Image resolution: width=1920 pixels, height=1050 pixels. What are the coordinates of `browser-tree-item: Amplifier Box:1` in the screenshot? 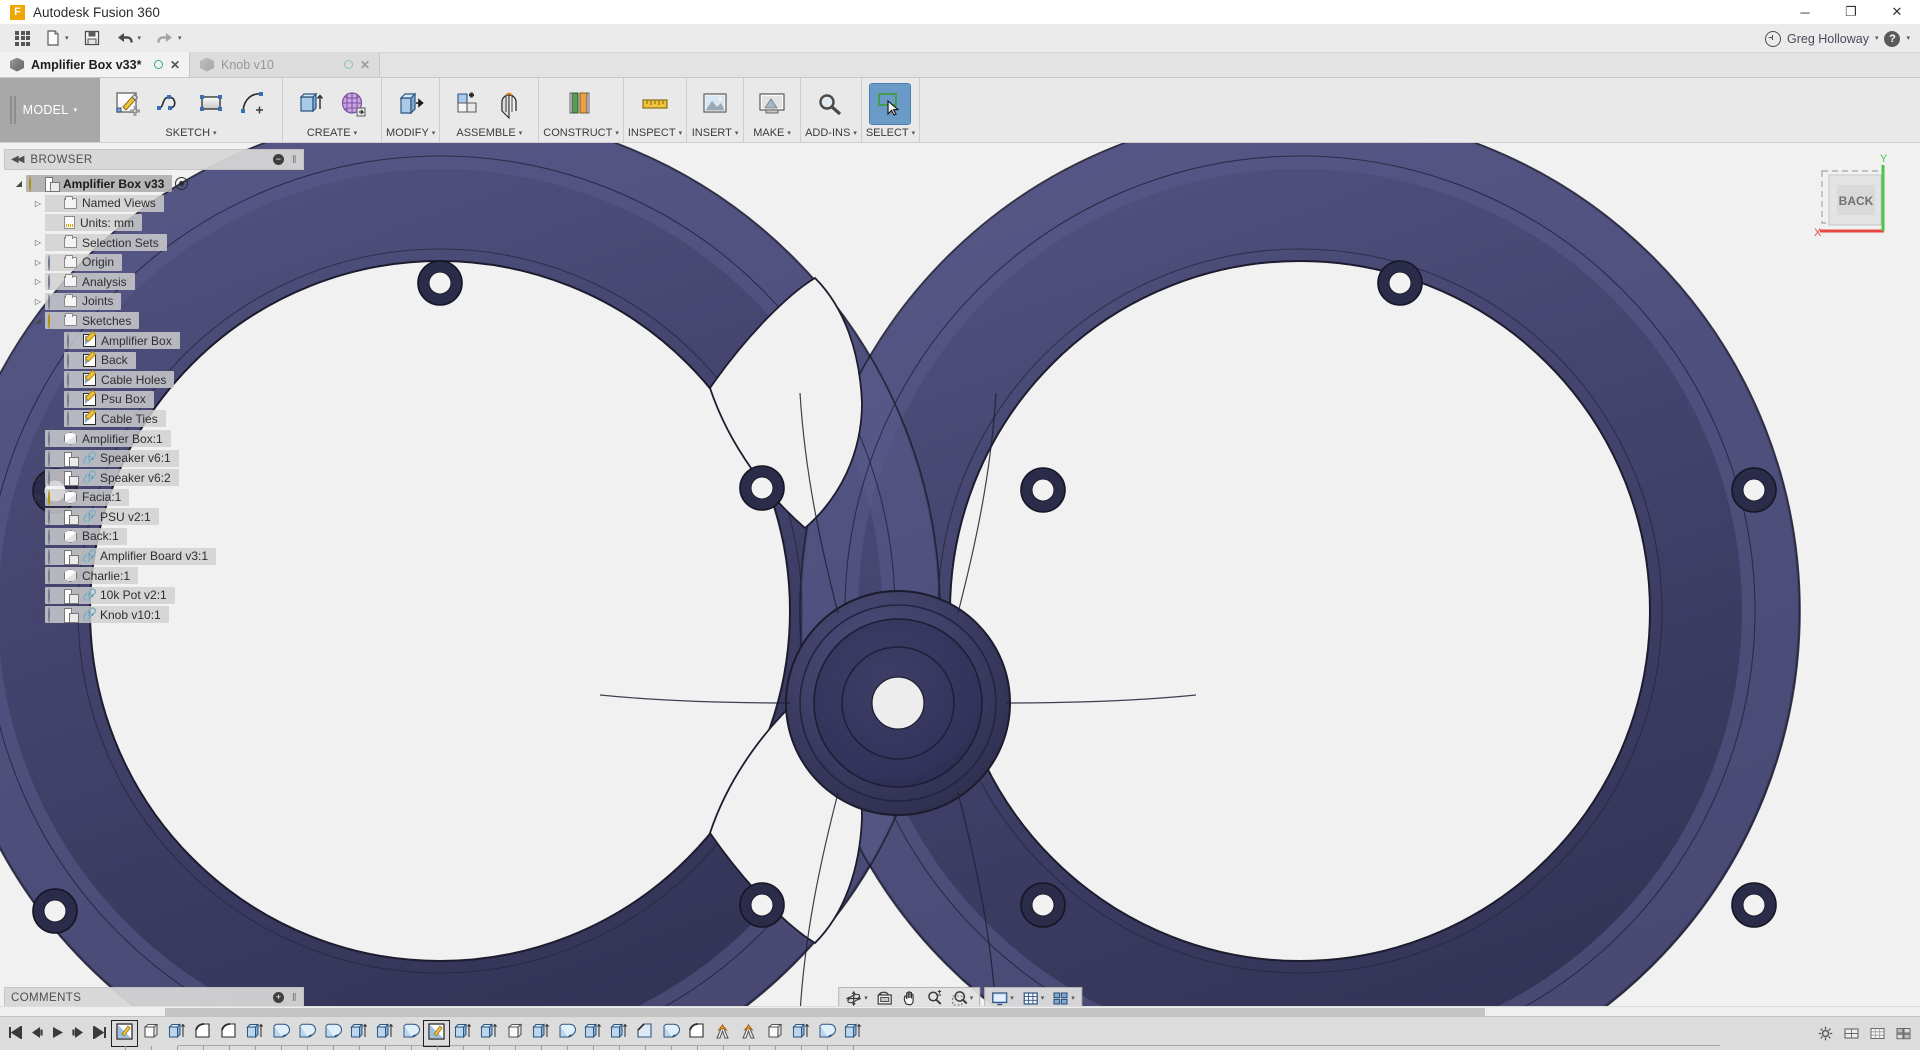 It's located at (108, 439).